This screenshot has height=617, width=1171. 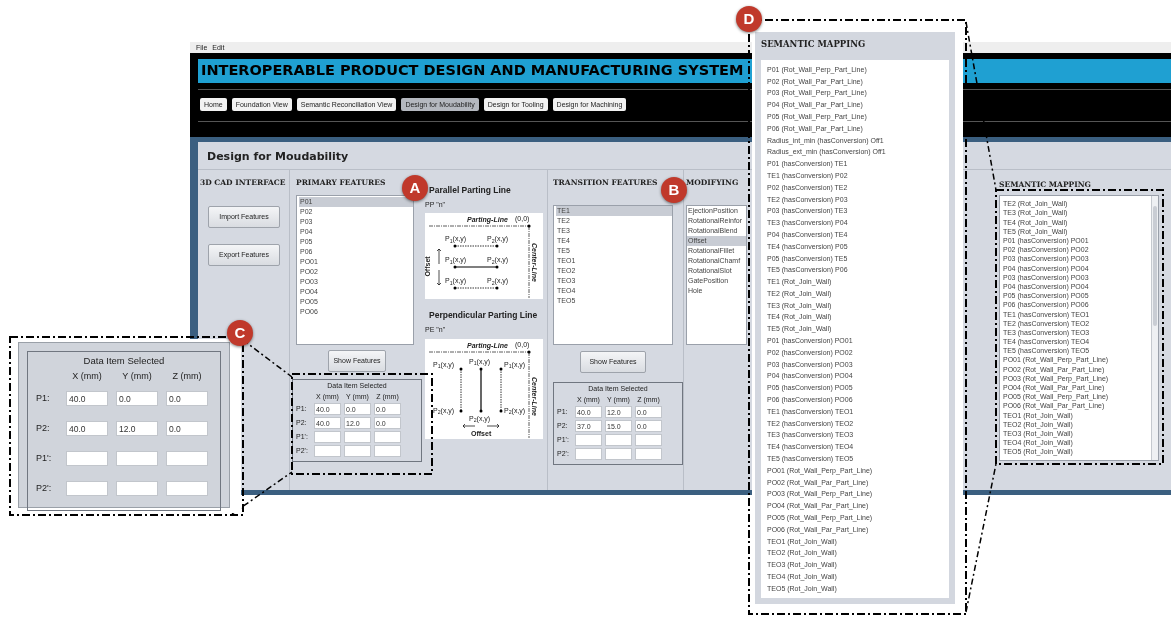 I want to click on scrollbar-thumb, so click(x=1155, y=266).